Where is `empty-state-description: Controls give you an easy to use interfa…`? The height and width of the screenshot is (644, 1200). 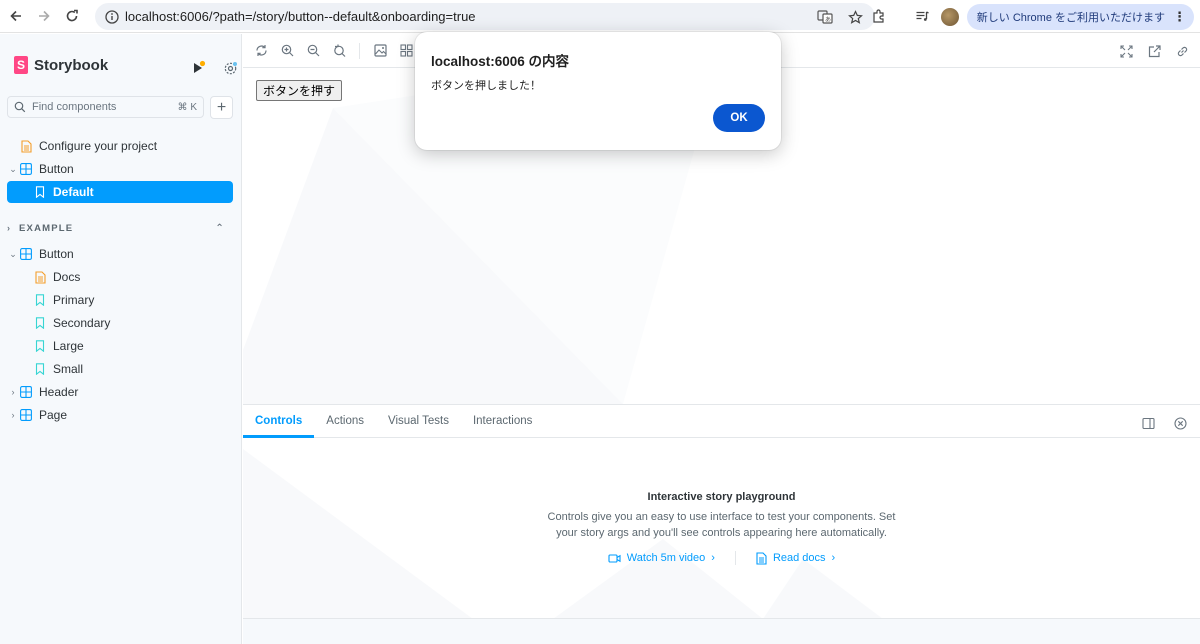 empty-state-description: Controls give you an easy to use interfa… is located at coordinates (721, 525).